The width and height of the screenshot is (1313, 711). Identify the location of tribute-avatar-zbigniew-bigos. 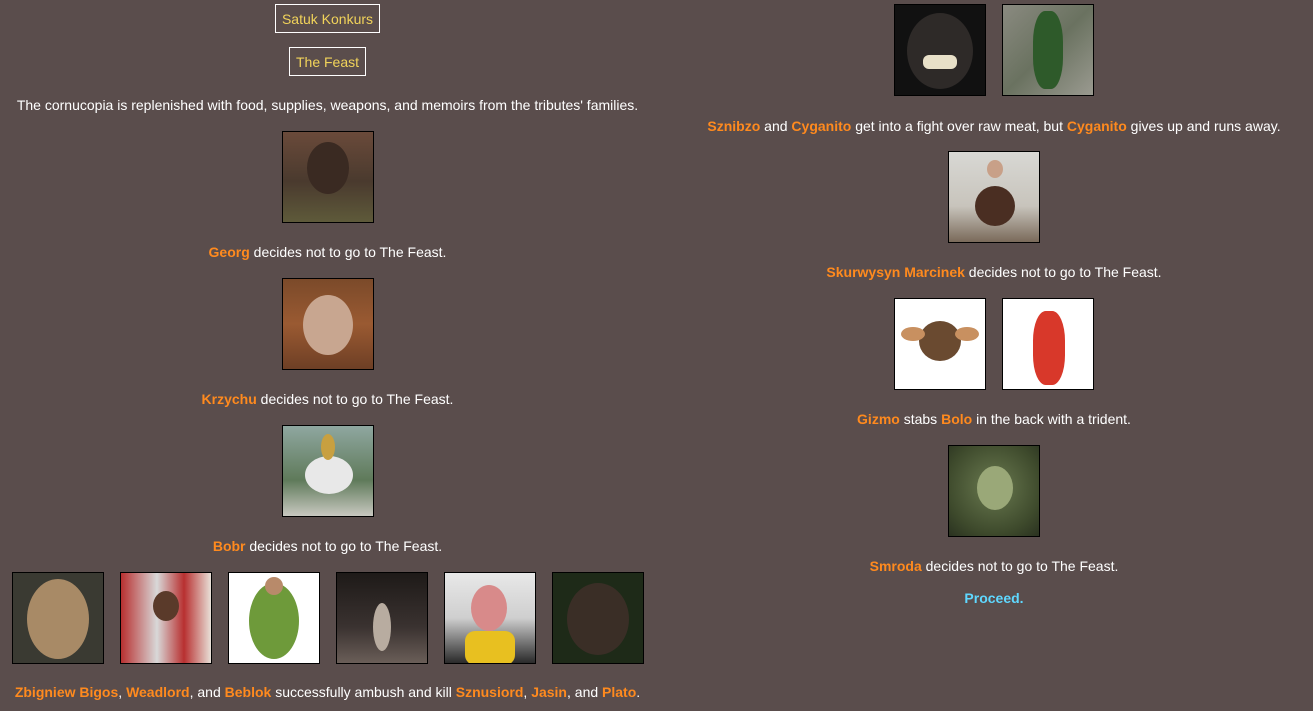
(57, 618).